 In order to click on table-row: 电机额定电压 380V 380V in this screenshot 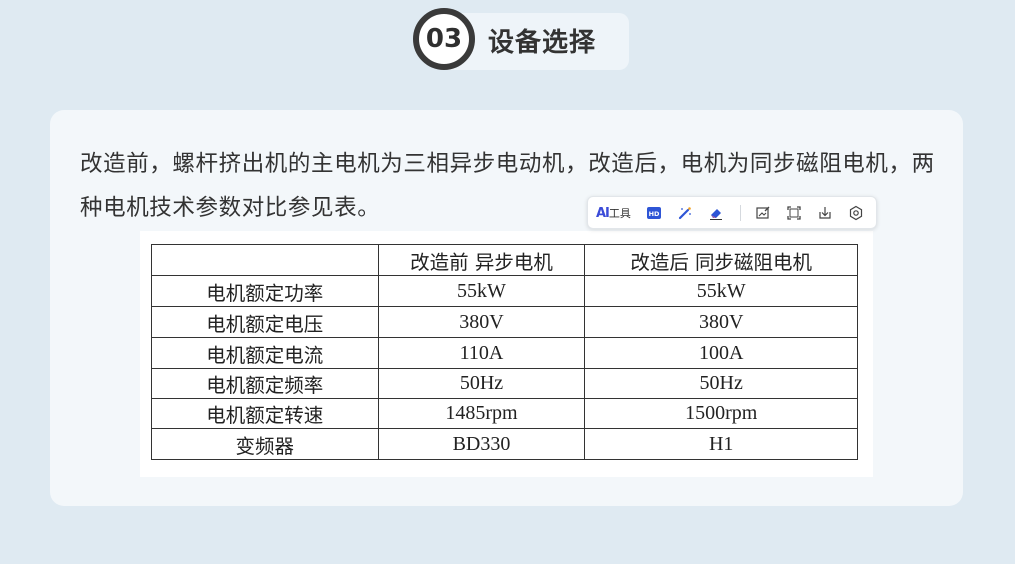, I will do `click(504, 322)`.